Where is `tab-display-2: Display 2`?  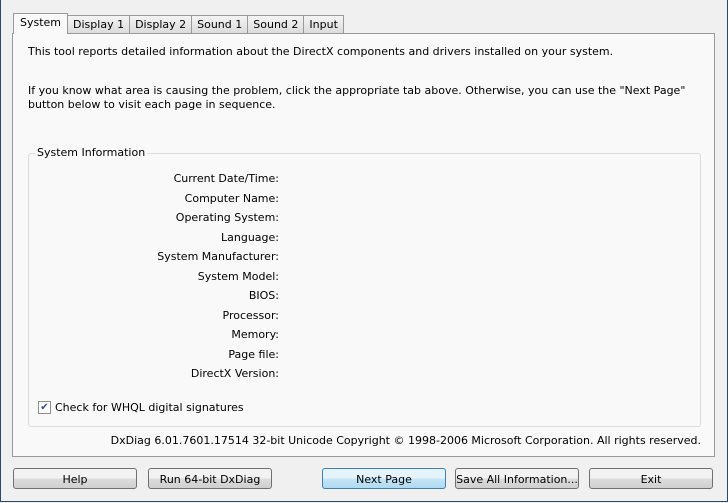 tab-display-2: Display 2 is located at coordinates (161, 24).